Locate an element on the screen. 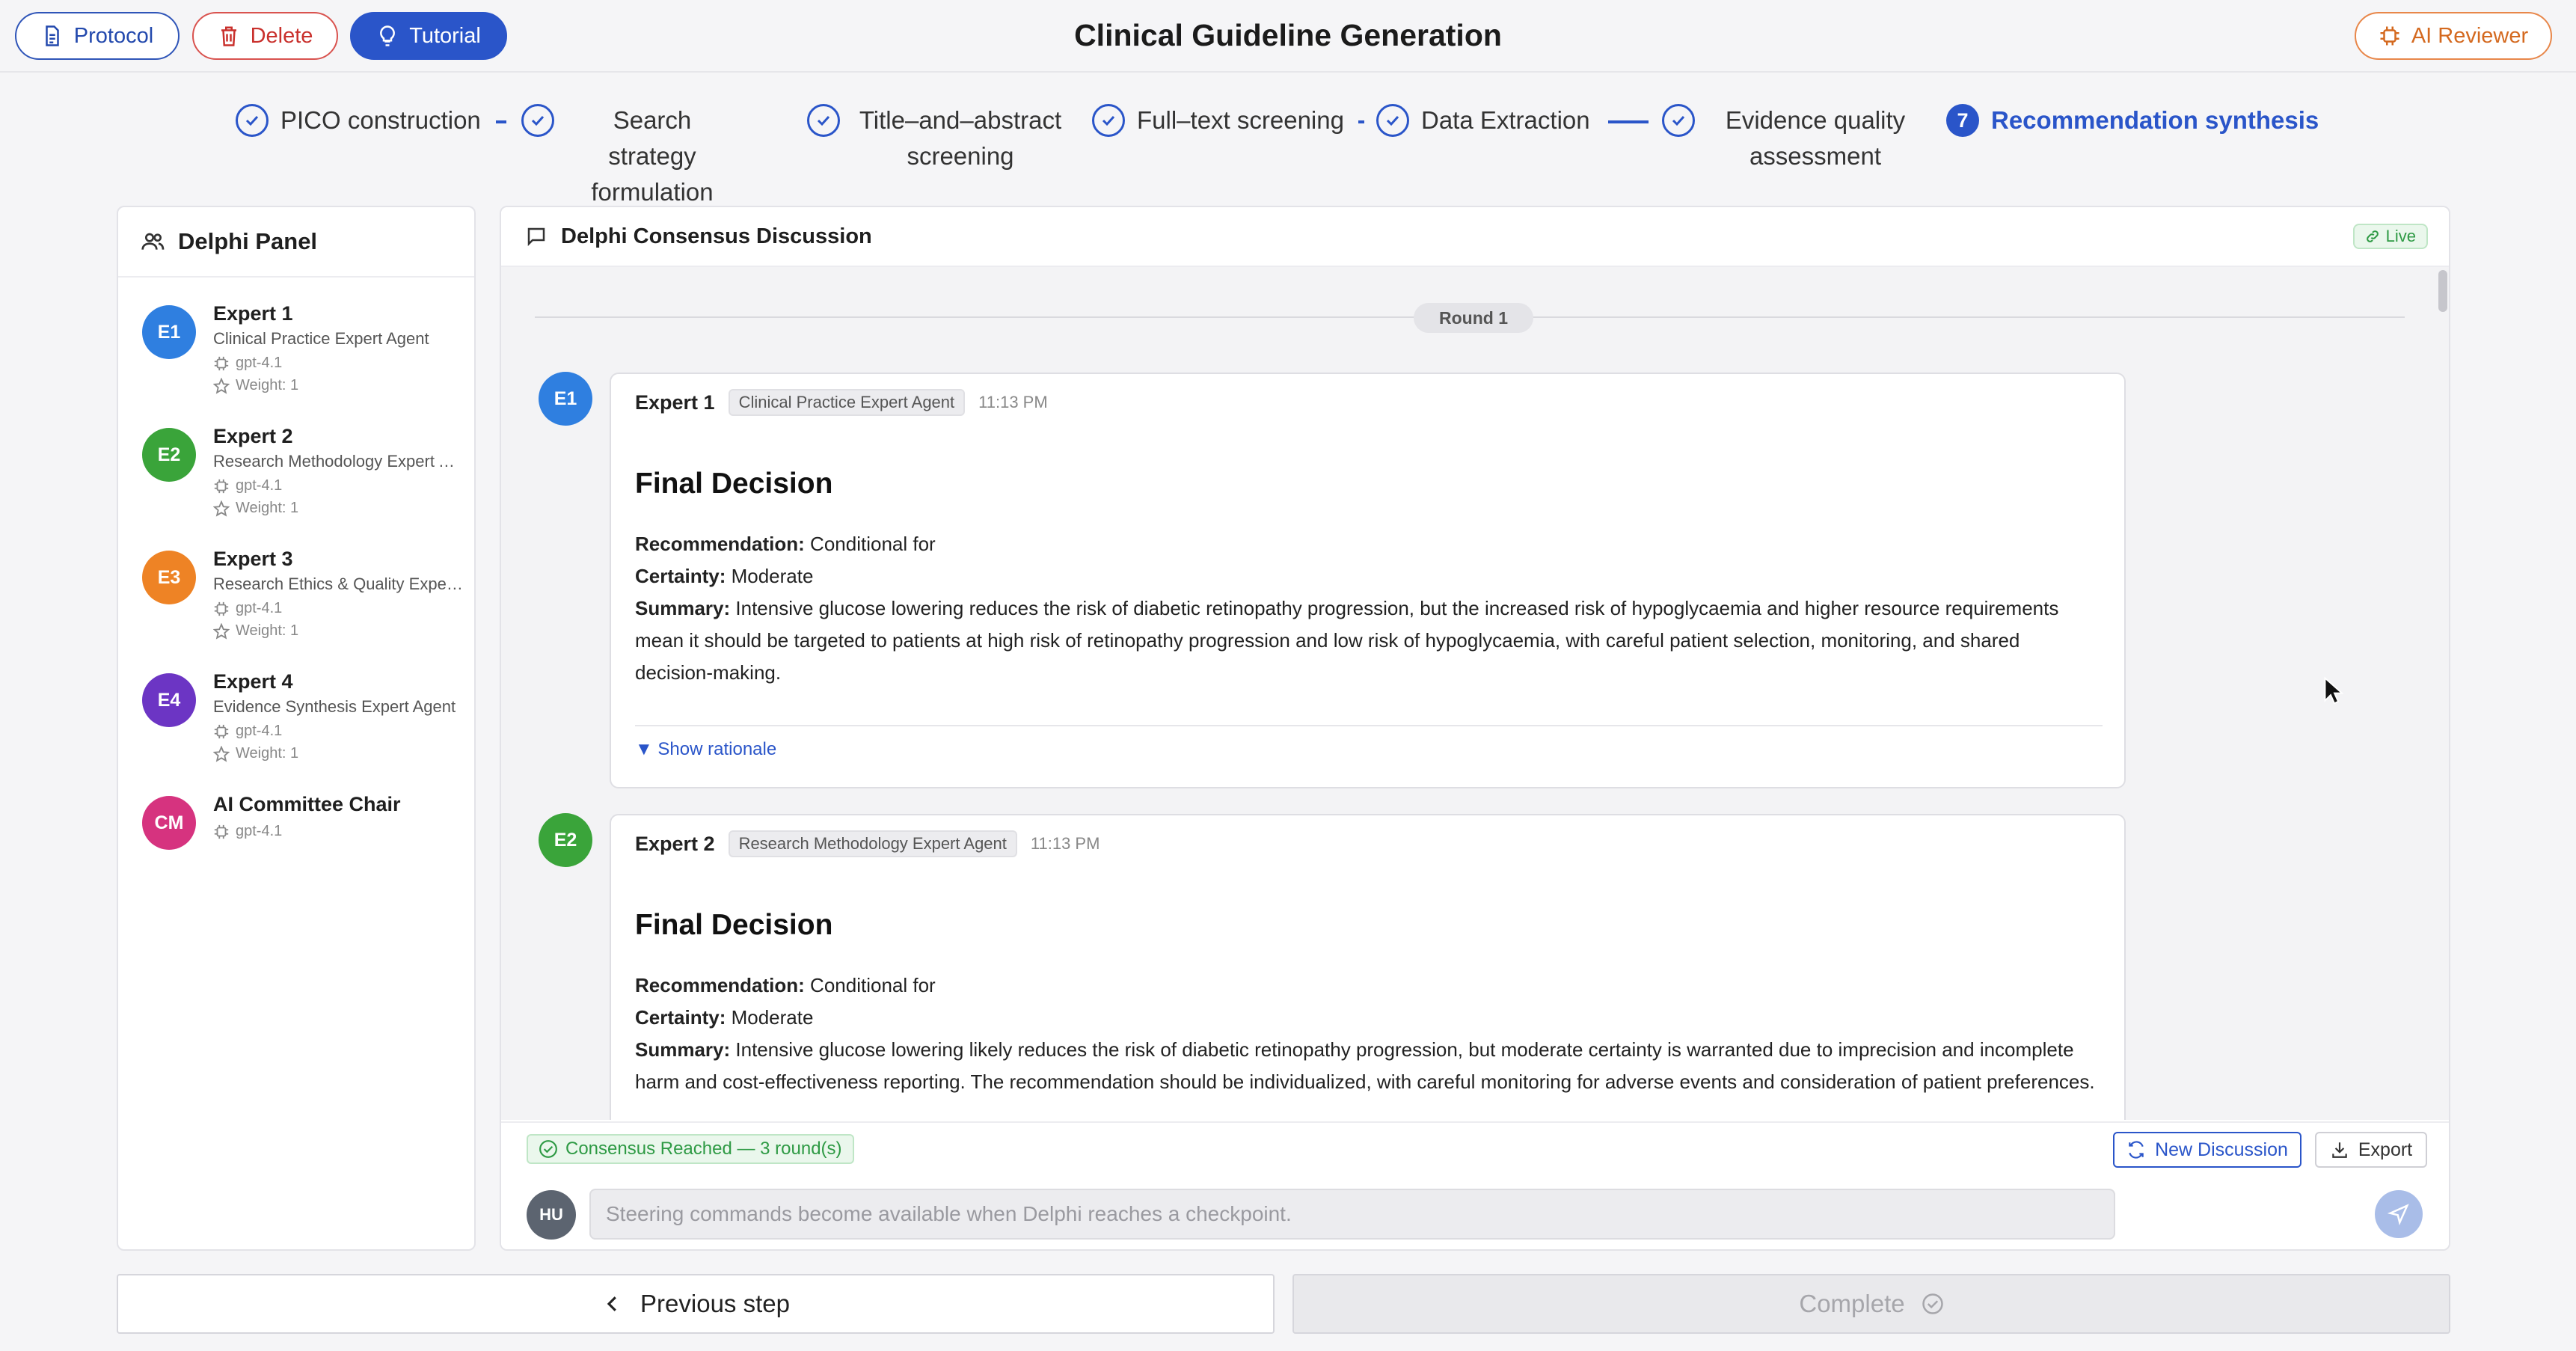 The width and height of the screenshot is (2576, 1351). ai-reviewer-button: AI Reviewer is located at coordinates (2453, 36).